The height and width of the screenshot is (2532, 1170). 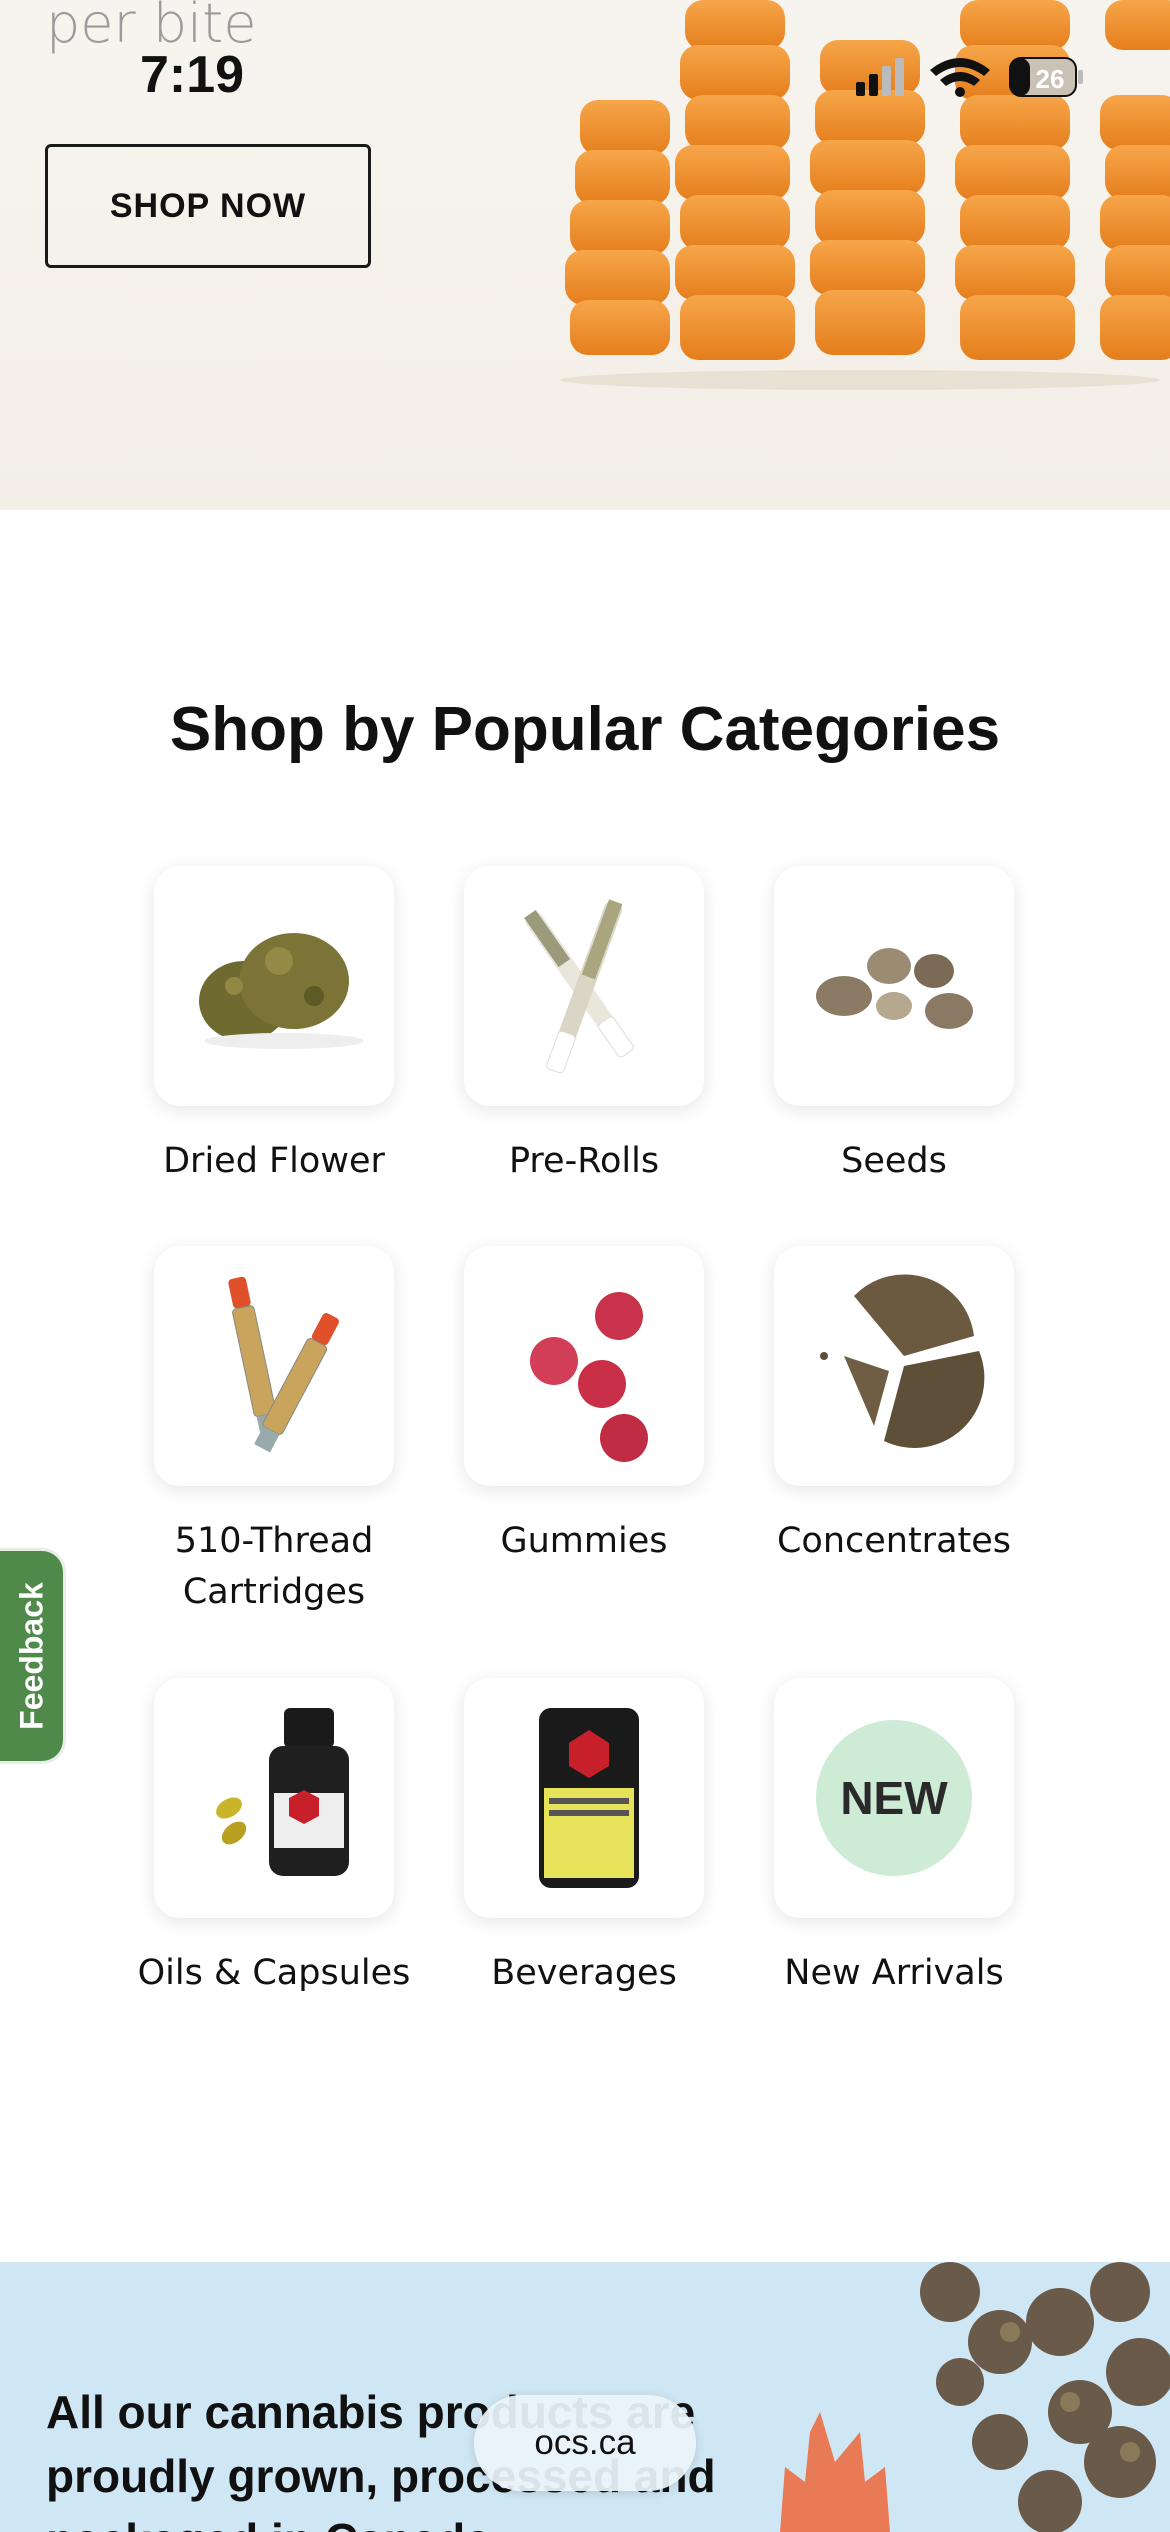 What do you see at coordinates (33, 1656) in the screenshot?
I see `feedback-tab: Feedback` at bounding box center [33, 1656].